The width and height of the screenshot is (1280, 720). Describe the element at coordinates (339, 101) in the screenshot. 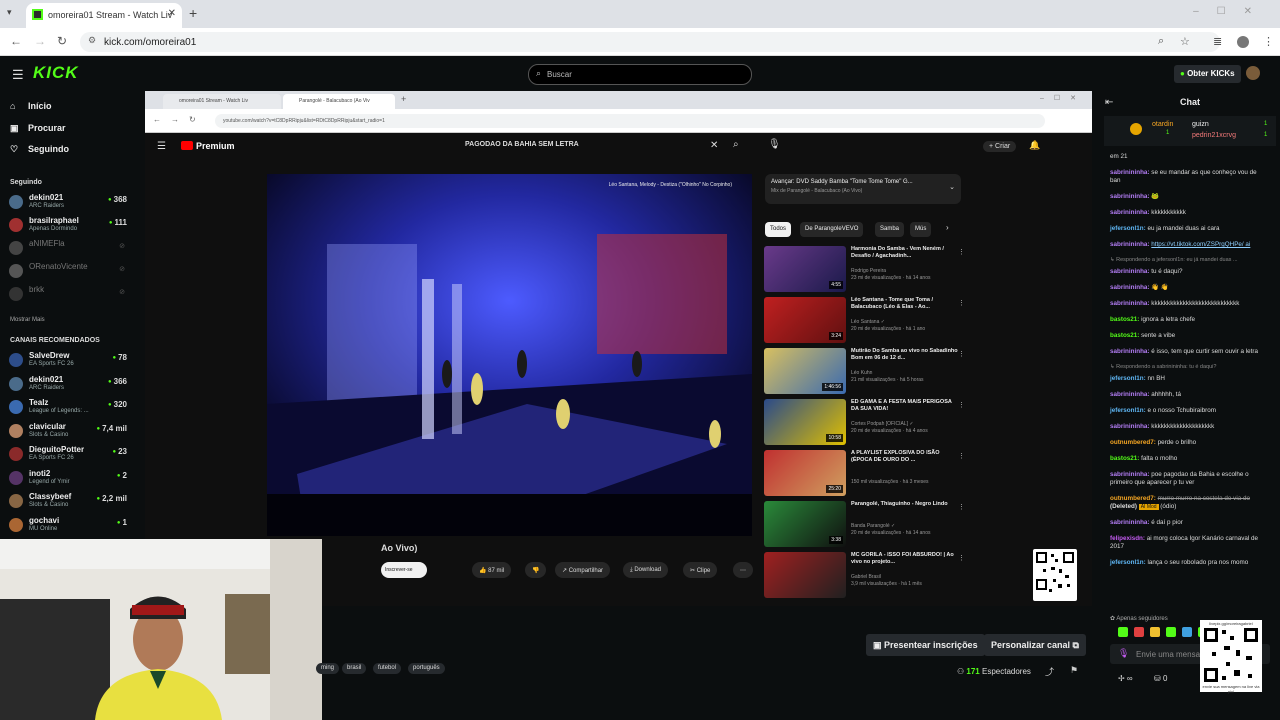

I see `inner-tab-youtube: Parangolé - Balacubaco (Ao Viv` at that location.